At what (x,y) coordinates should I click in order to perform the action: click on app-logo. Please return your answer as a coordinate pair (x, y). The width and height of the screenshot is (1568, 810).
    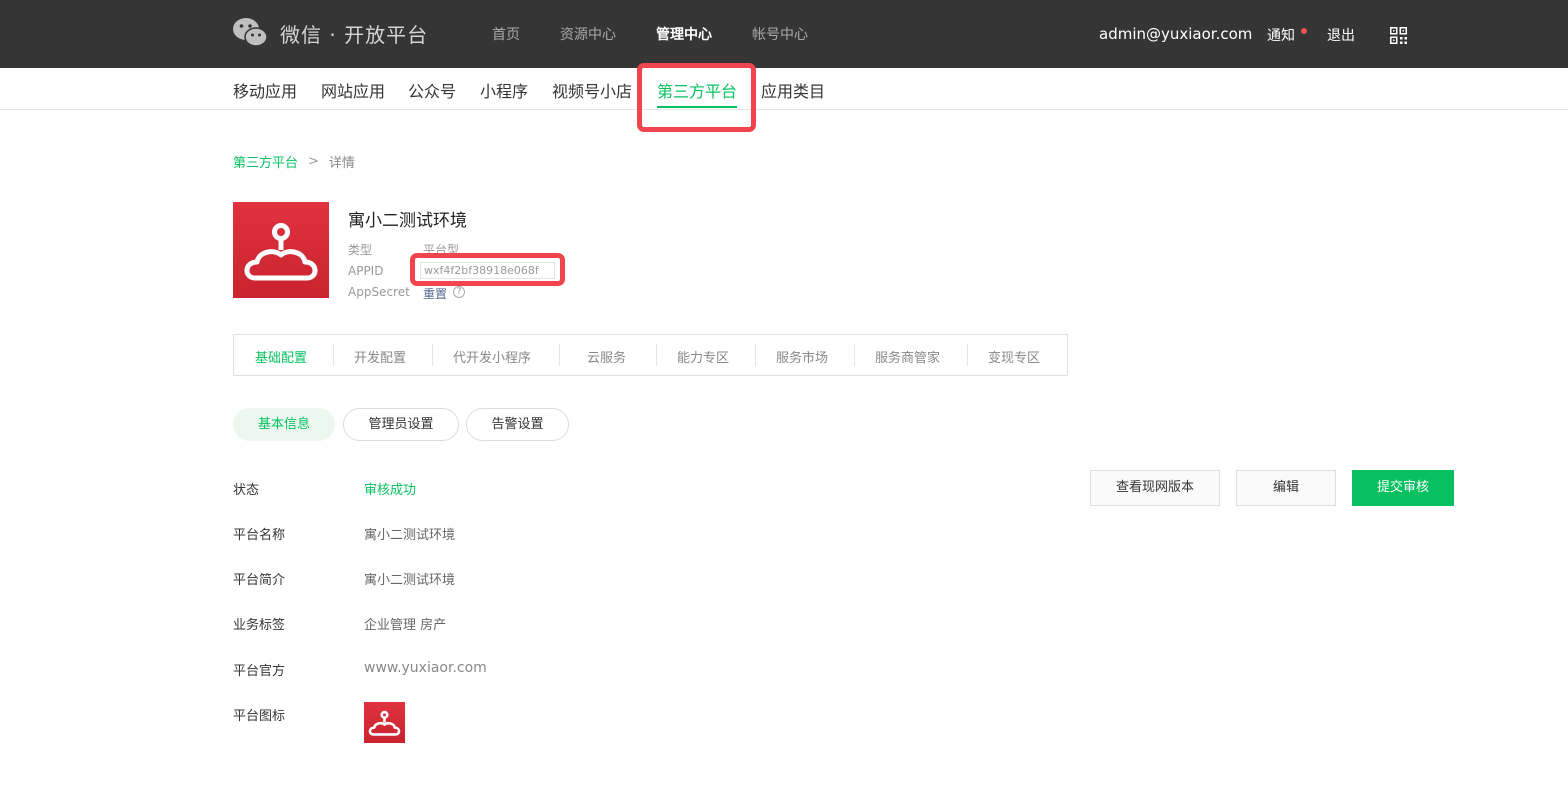
    Looking at the image, I should click on (281, 250).